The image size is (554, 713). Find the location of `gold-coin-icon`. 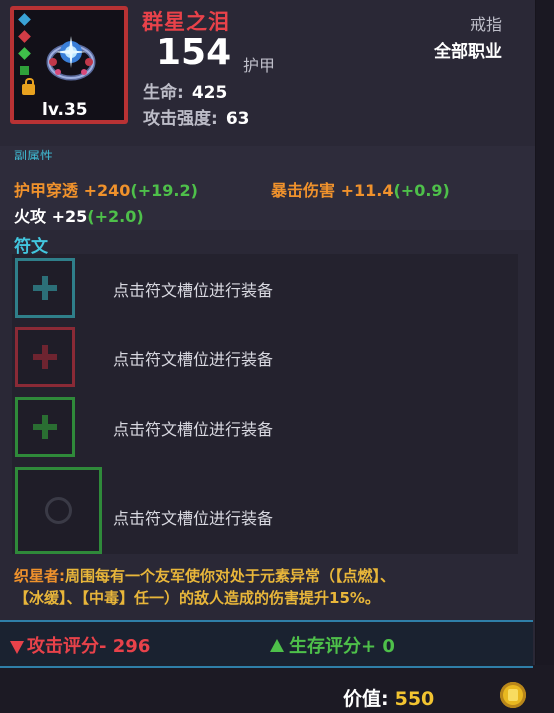

gold-coin-icon is located at coordinates (513, 695).